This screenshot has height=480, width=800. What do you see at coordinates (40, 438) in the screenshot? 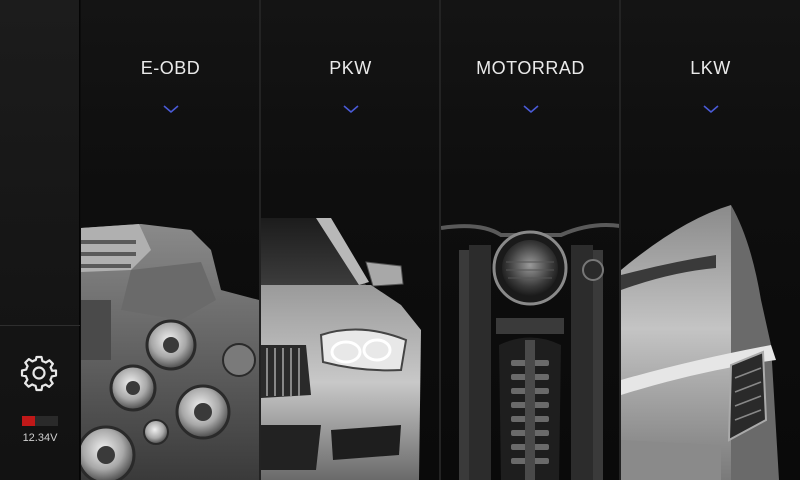
I see `voltage-readout: 12.34V` at bounding box center [40, 438].